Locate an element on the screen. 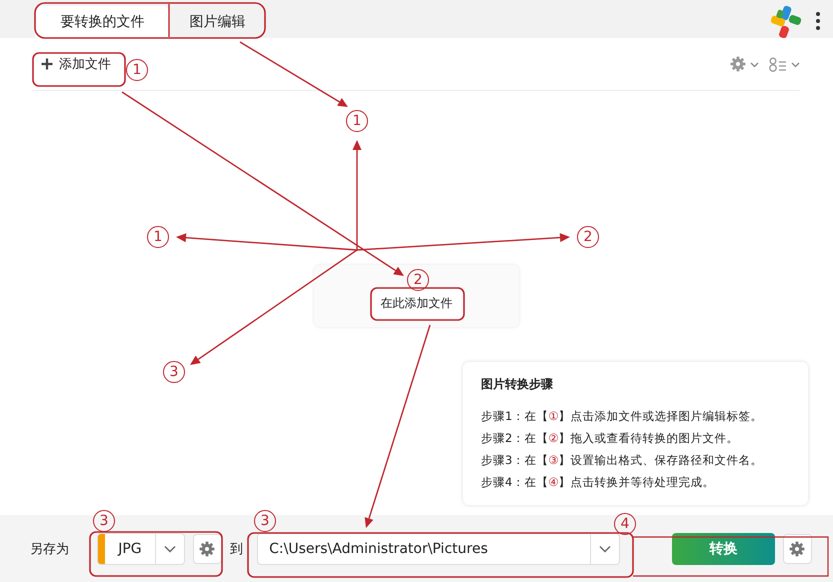 The height and width of the screenshot is (582, 833). step-text: 步骤4：在【④】点击转换并等待处理完成。 is located at coordinates (598, 482).